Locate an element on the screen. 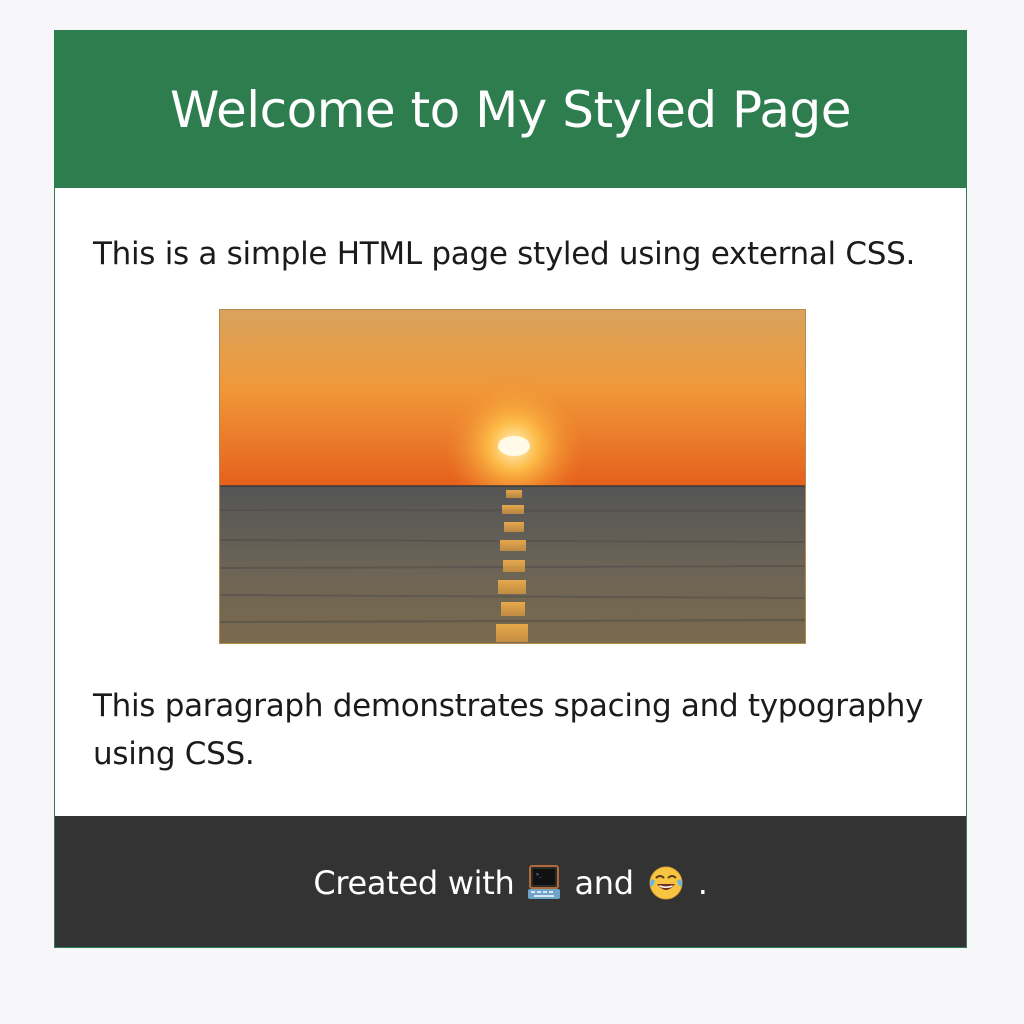 The width and height of the screenshot is (1024, 1024). computer-icon: >_ is located at coordinates (544, 882).